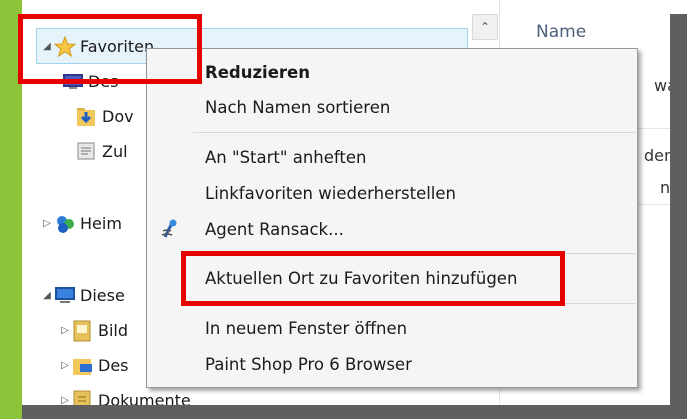  I want to click on highlight-box-favorites, so click(110, 49).